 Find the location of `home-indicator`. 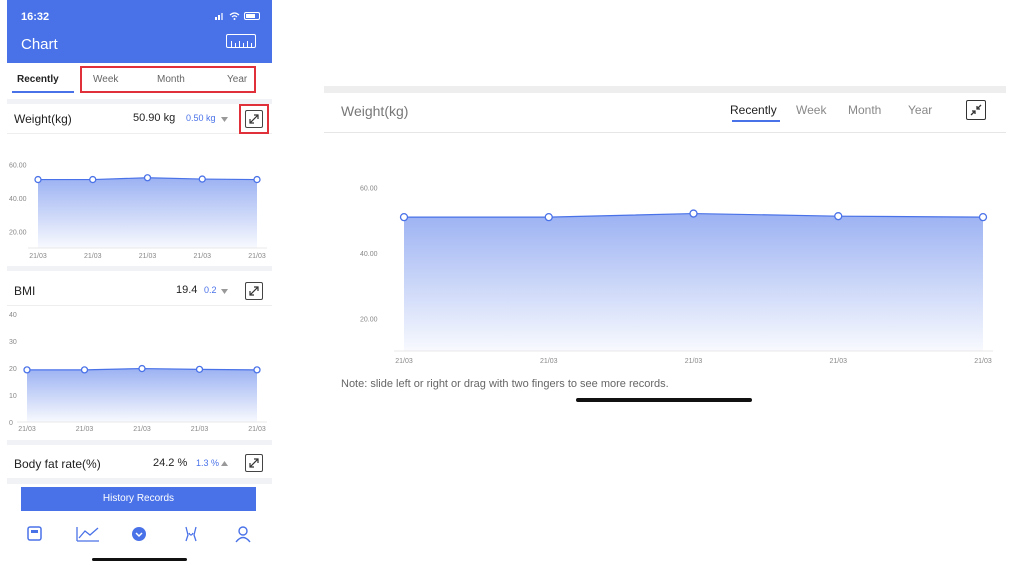

home-indicator is located at coordinates (139, 559).